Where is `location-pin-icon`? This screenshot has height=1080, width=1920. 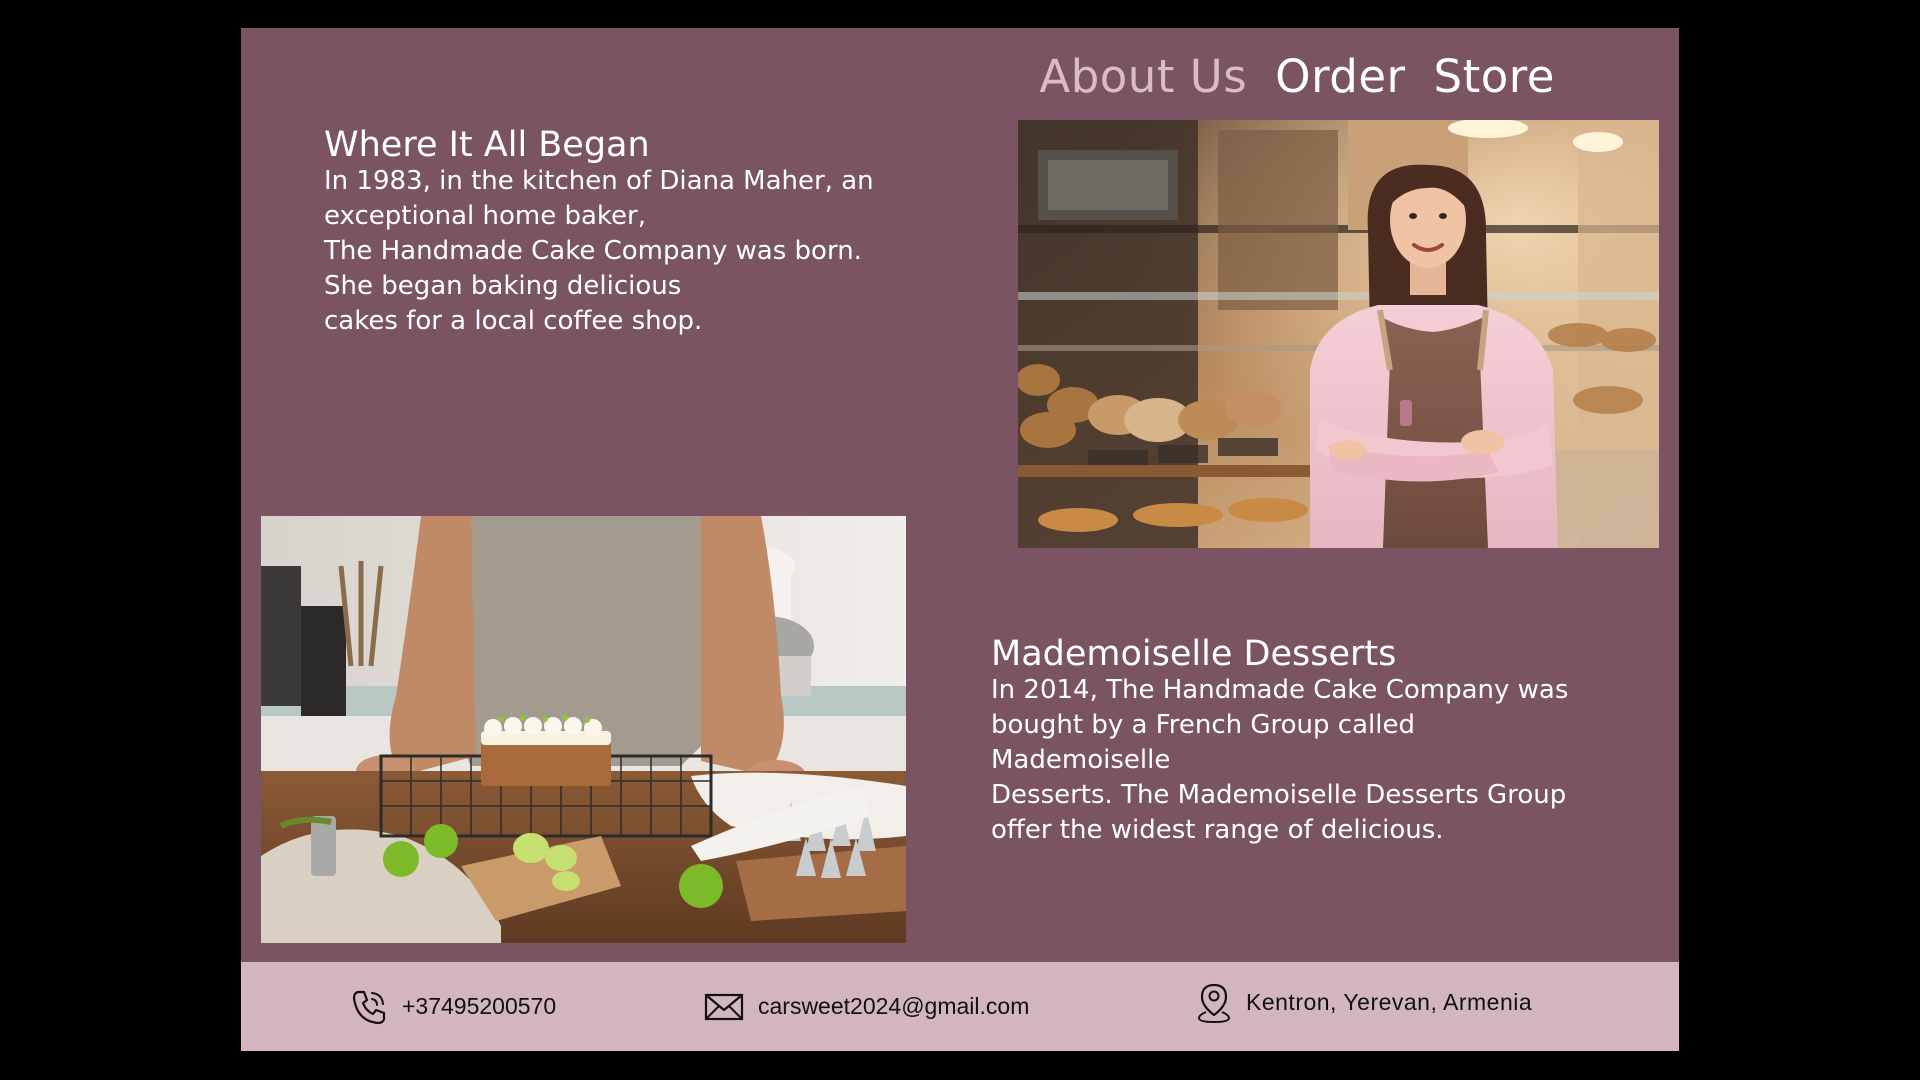
location-pin-icon is located at coordinates (1214, 1003).